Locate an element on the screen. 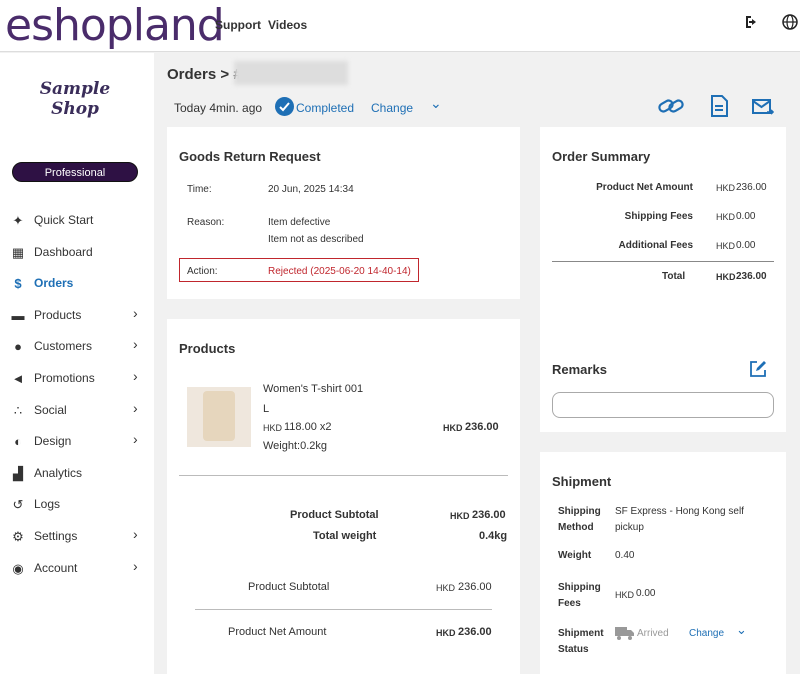  logout-icon is located at coordinates (752, 24).